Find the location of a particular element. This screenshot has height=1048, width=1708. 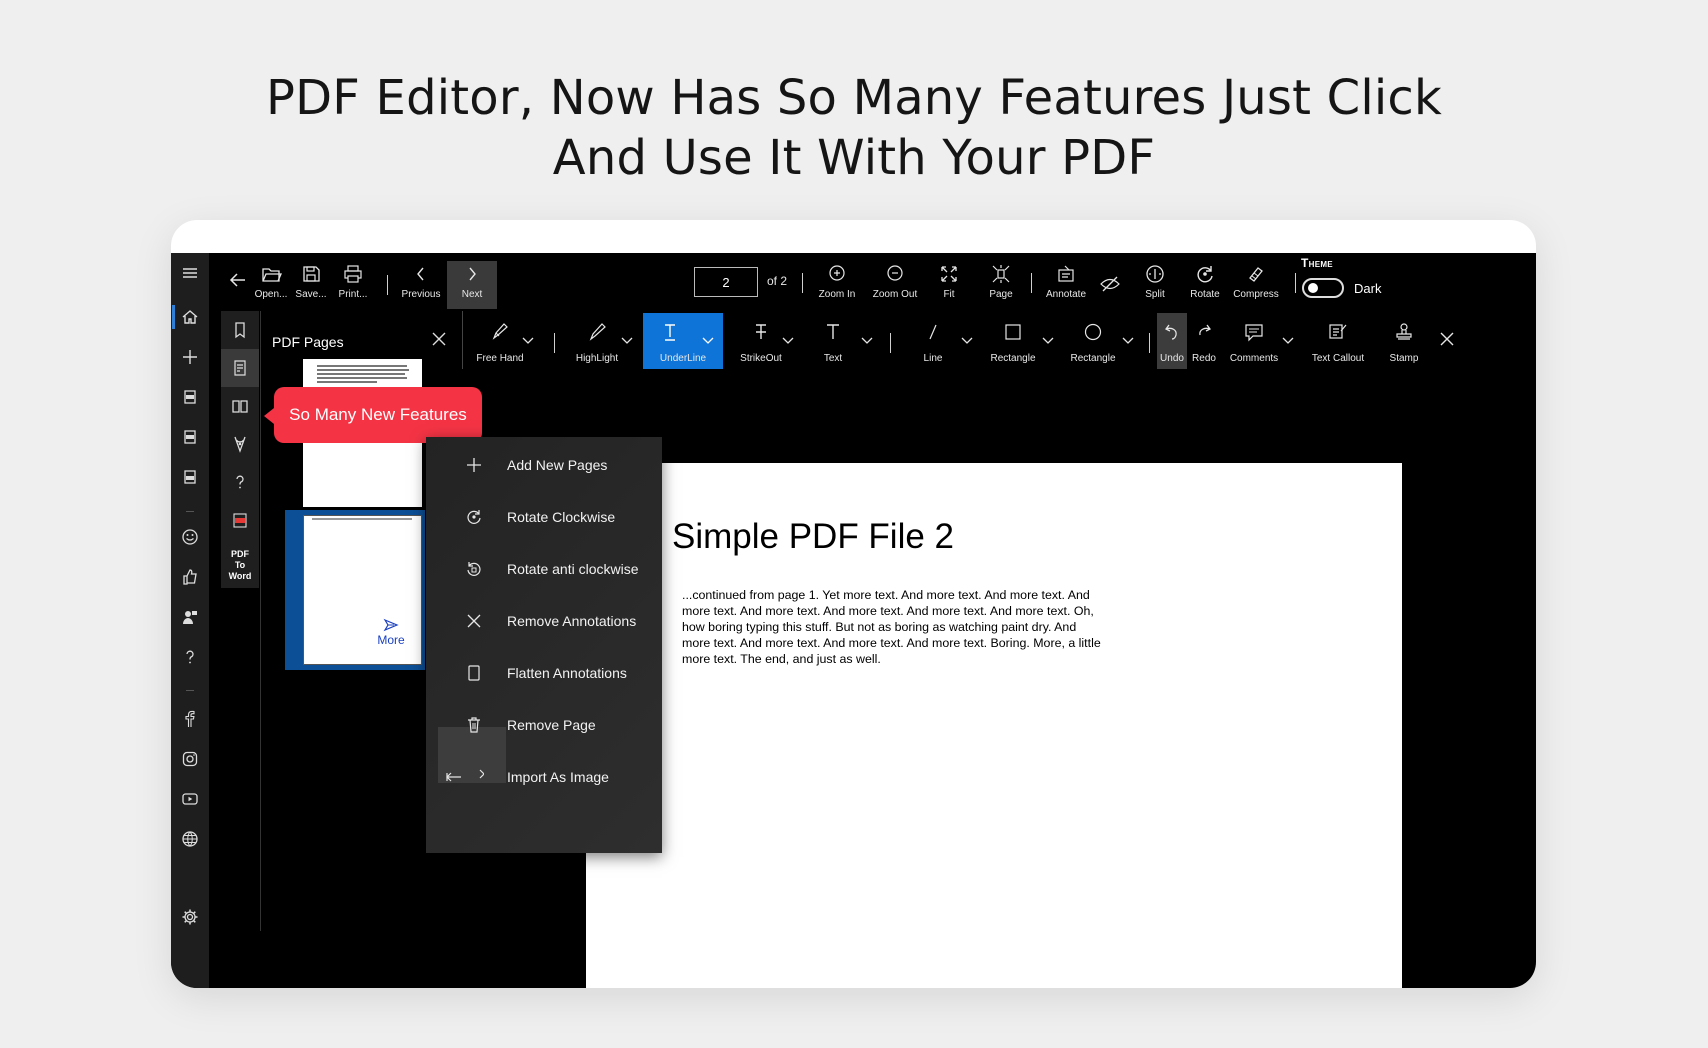

text-callout-button: Text Callout is located at coordinates (1338, 341).